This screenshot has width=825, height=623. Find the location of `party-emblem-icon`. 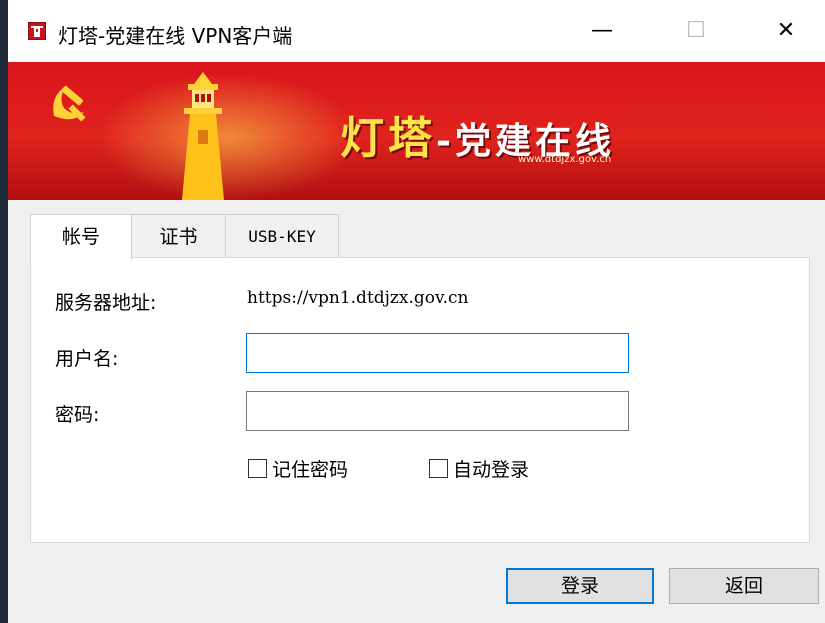

party-emblem-icon is located at coordinates (69, 104).